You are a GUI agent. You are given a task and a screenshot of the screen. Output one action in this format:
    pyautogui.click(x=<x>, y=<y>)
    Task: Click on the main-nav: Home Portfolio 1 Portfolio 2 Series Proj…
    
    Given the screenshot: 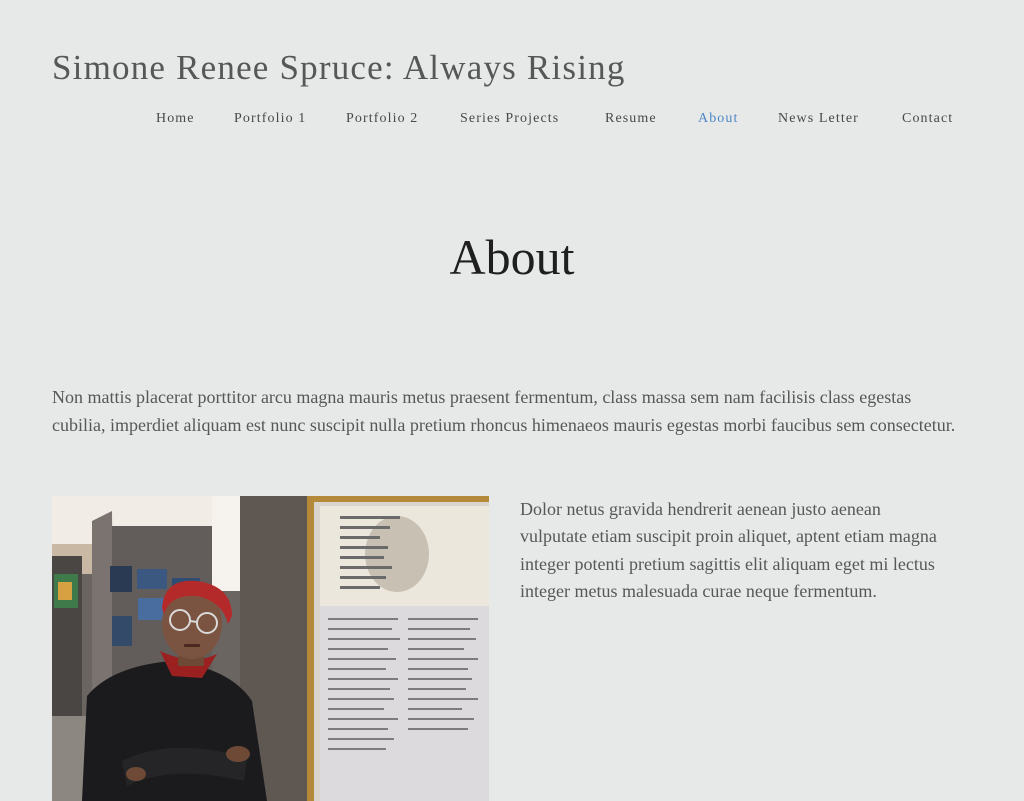 What is the action you would take?
    pyautogui.click(x=512, y=121)
    